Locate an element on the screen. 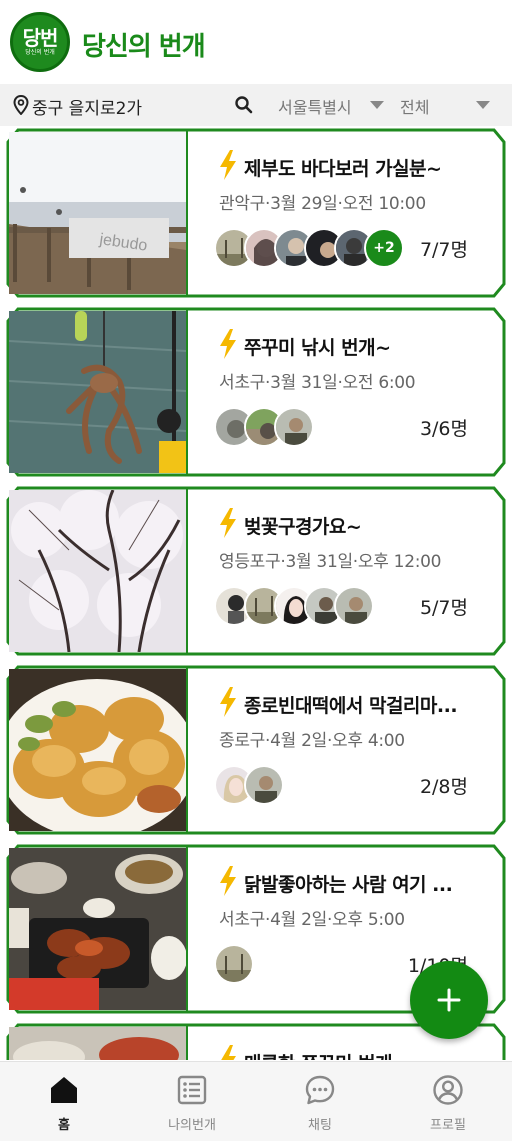  nav-profile: 프로필 is located at coordinates (448, 1101).